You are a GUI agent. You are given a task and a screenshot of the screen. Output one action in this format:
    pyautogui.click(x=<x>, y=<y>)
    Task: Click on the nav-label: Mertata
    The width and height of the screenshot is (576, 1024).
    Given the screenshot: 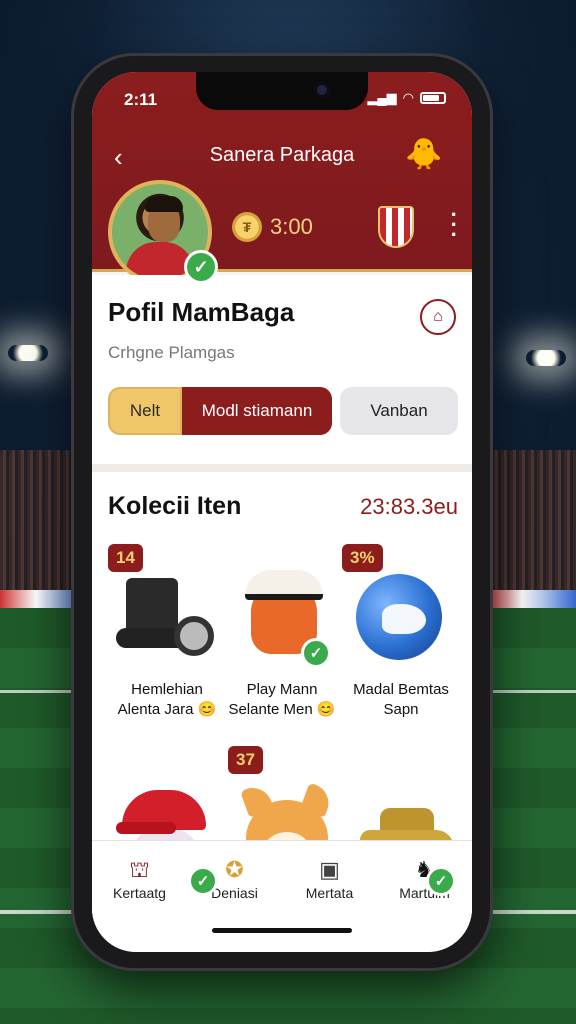 What is the action you would take?
    pyautogui.click(x=329, y=893)
    